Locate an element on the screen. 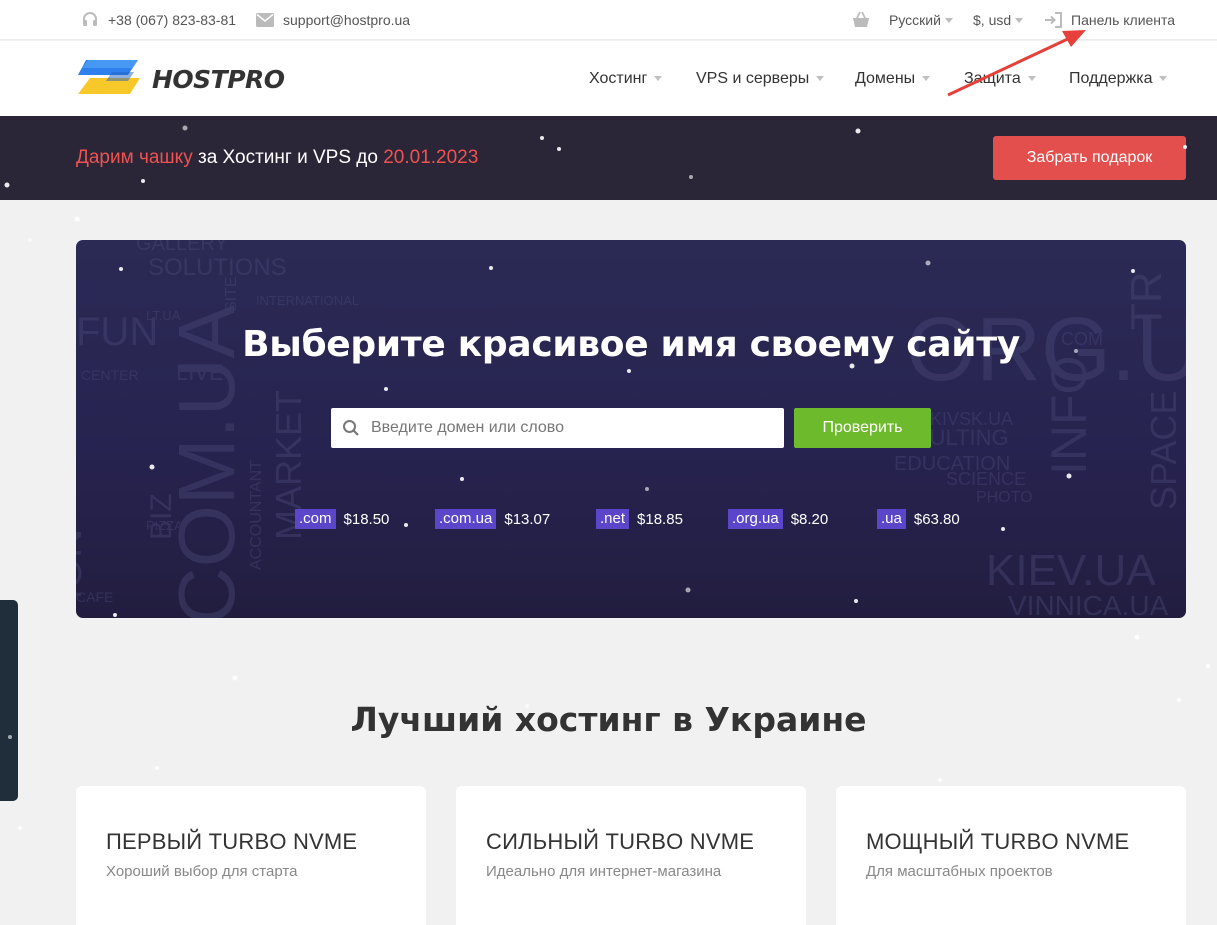 This screenshot has width=1217, height=925. logo-text: HOSTPRO is located at coordinates (218, 79).